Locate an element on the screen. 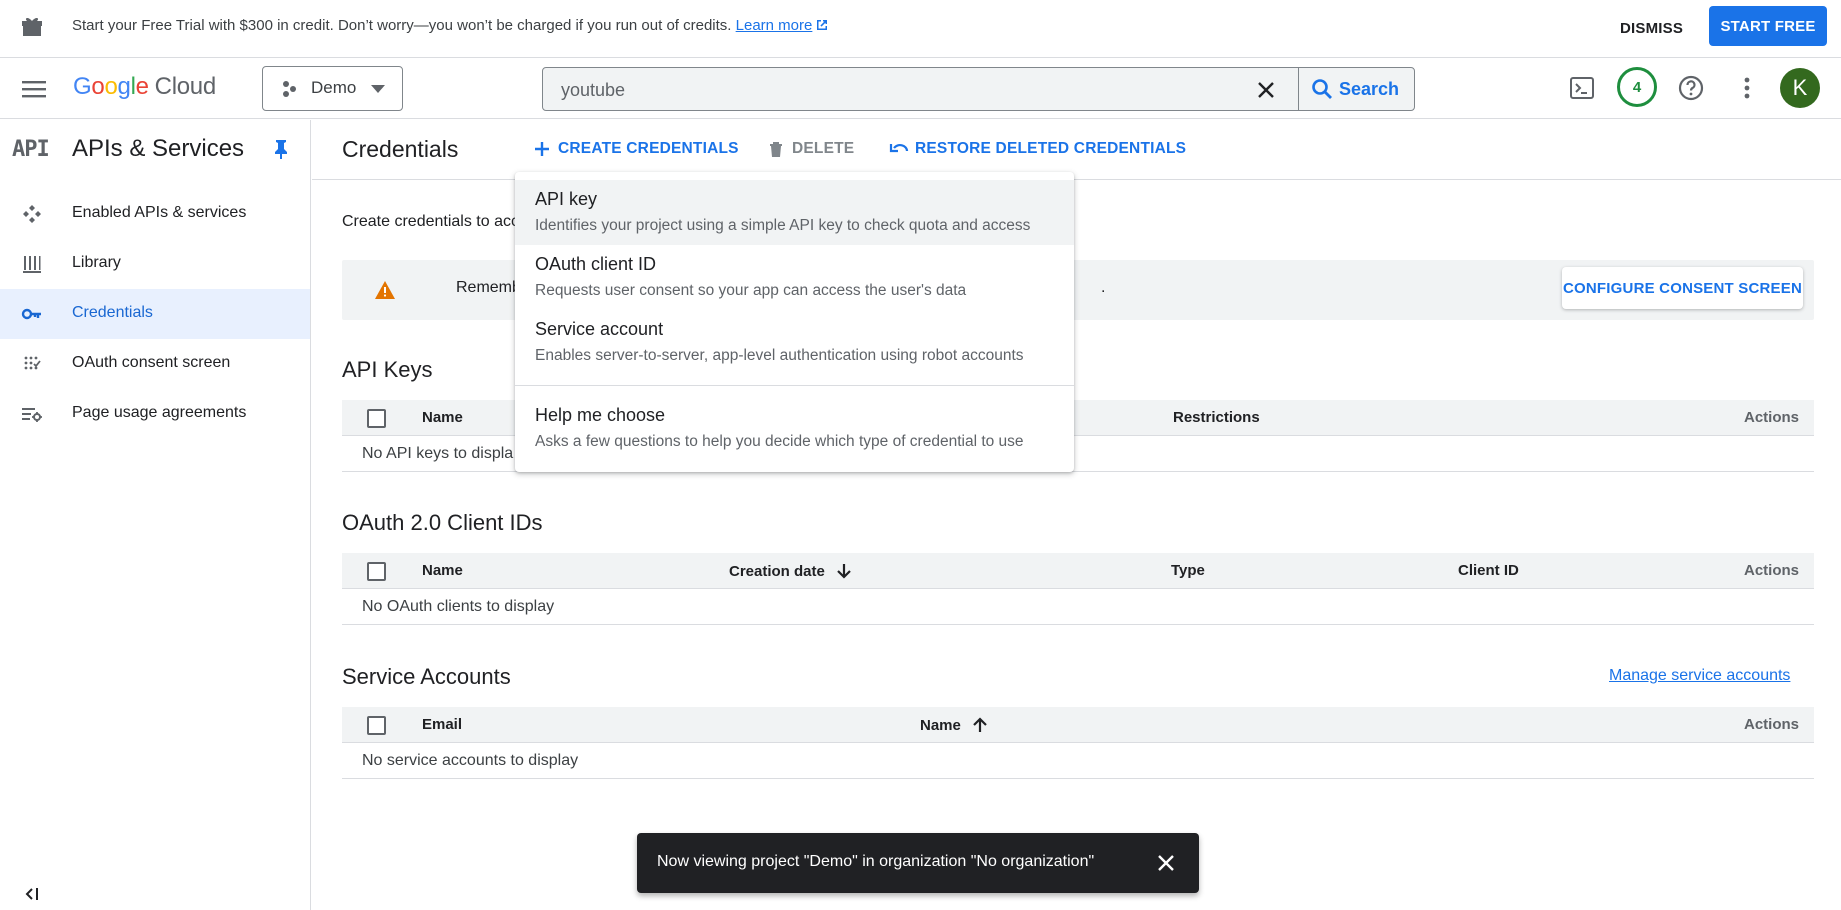 The image size is (1841, 910). sidebar-item-label: Page usage agreements is located at coordinates (159, 412).